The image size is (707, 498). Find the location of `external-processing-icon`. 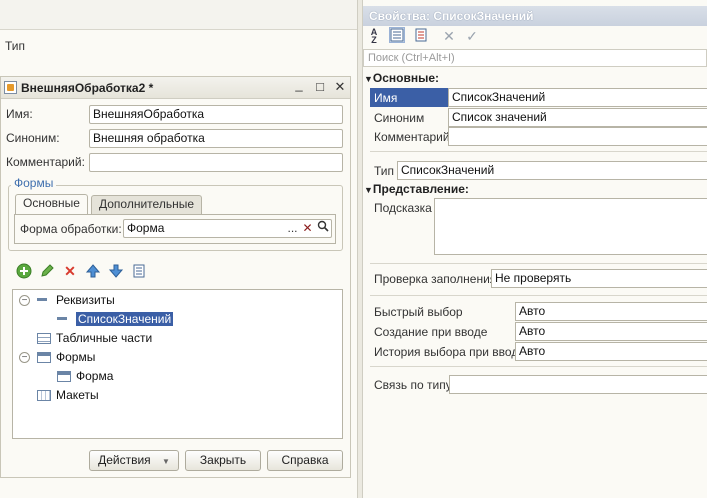

external-processing-icon is located at coordinates (10, 87).